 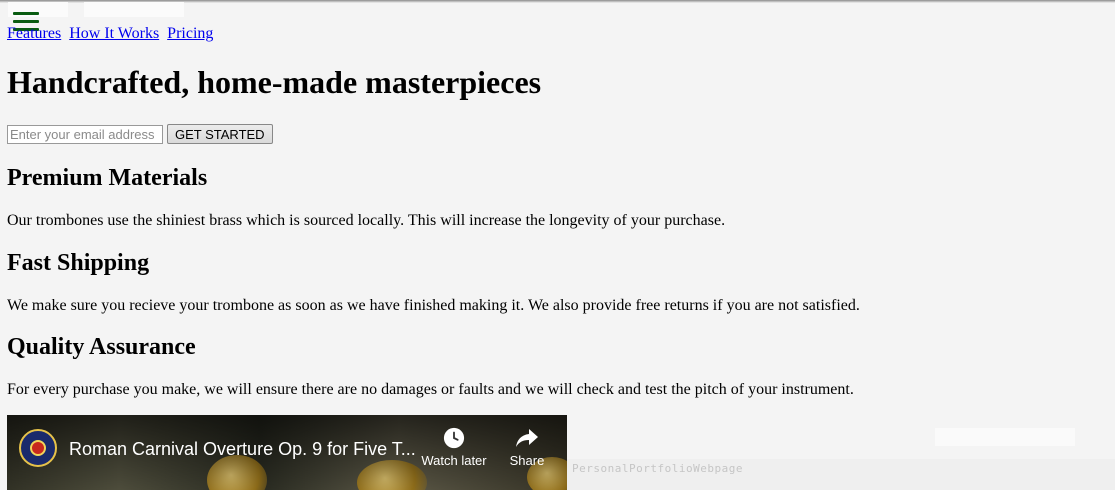 What do you see at coordinates (1005, 437) in the screenshot?
I see `faded-overlay-bar` at bounding box center [1005, 437].